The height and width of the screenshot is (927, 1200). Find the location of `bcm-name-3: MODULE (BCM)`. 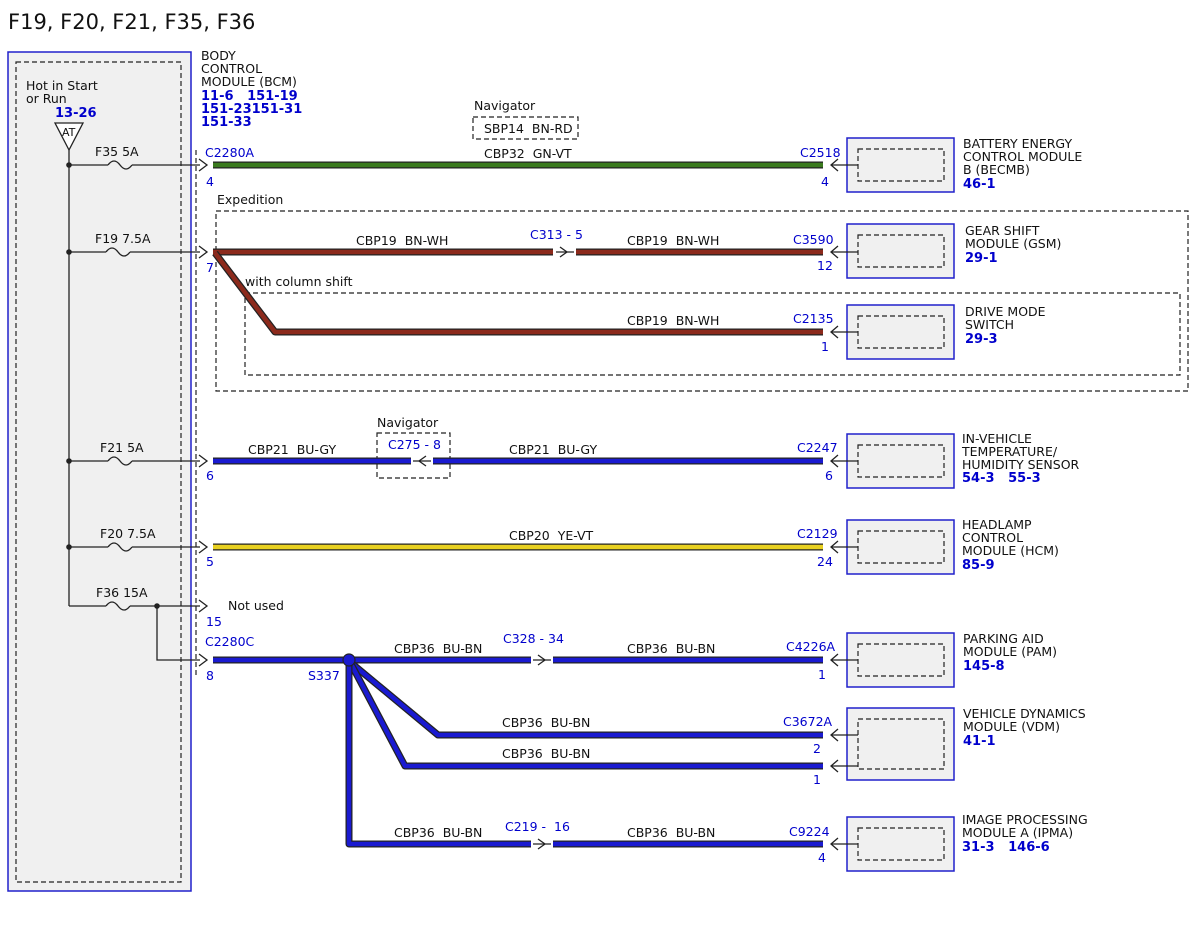

bcm-name-3: MODULE (BCM) is located at coordinates (249, 81).